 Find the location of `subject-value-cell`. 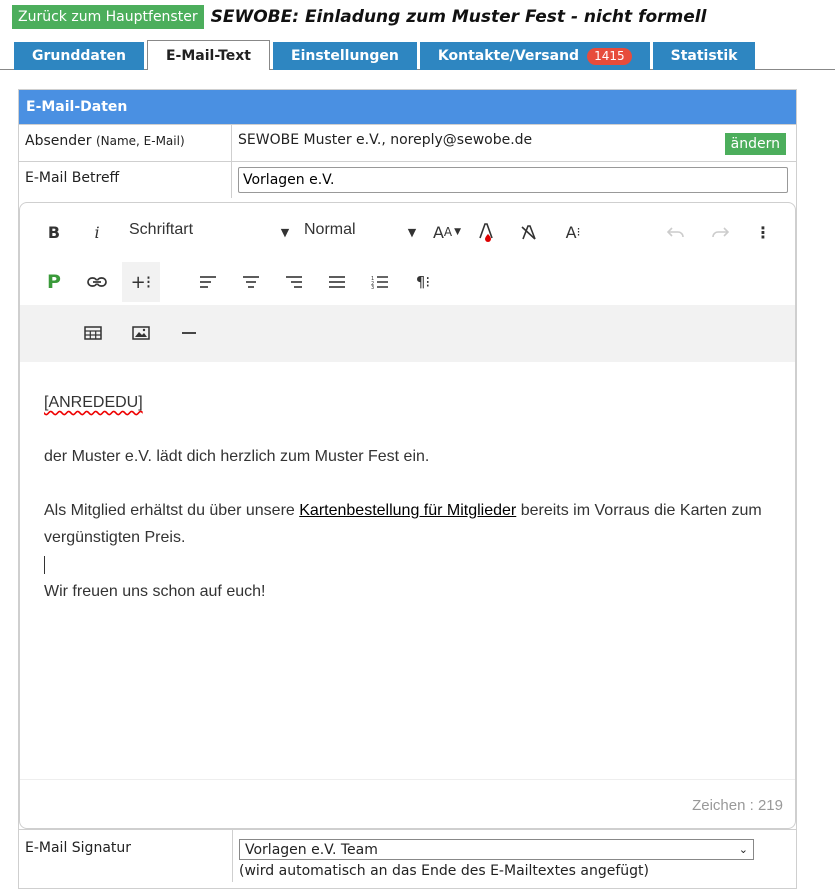

subject-value-cell is located at coordinates (514, 180).